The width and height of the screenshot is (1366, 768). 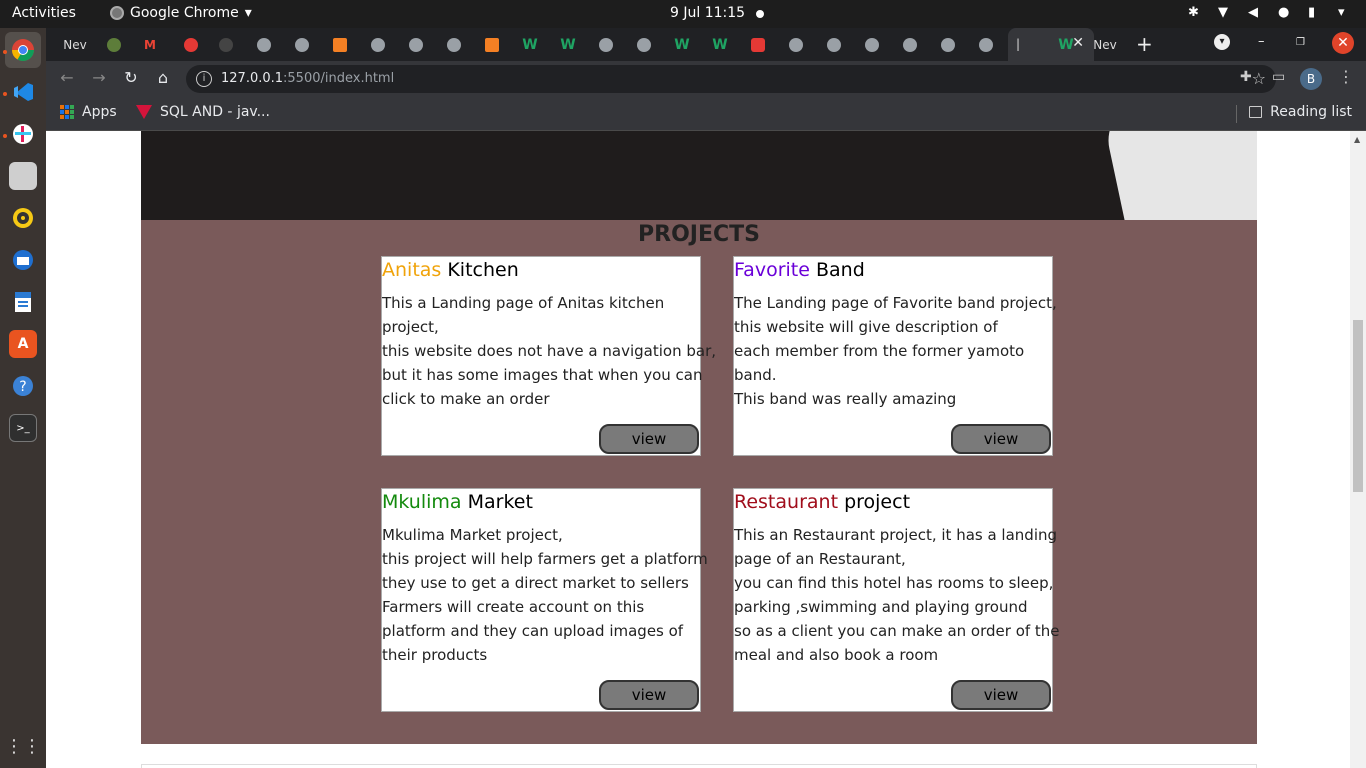 I want to click on microphone-icon: ●, so click(x=1285, y=12).